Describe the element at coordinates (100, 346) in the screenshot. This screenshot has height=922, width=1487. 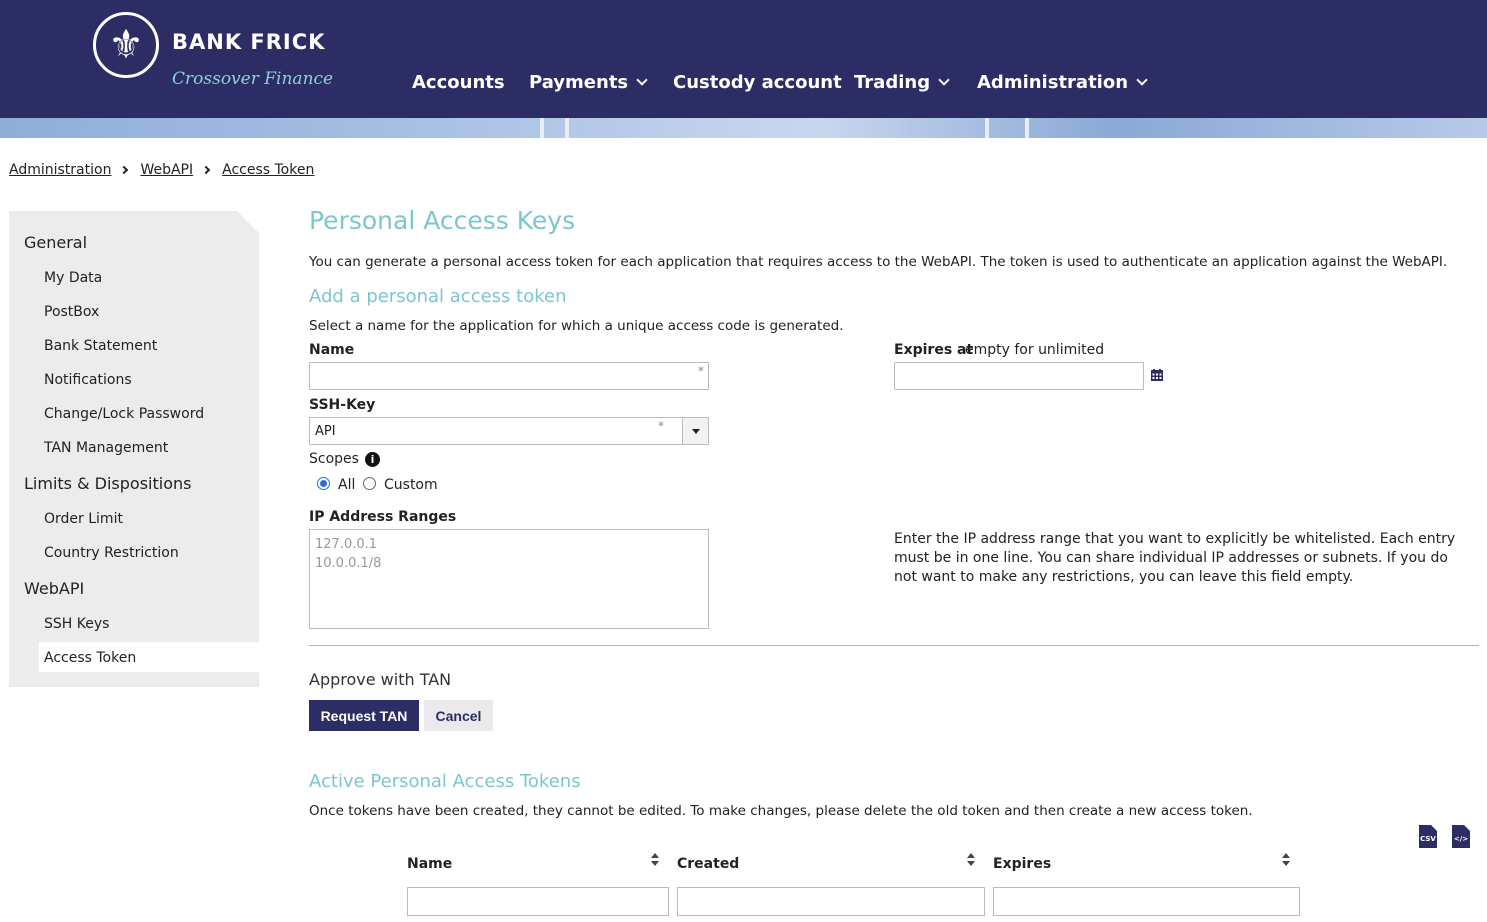
I see `sidebar-item-bank-statement: Bank Statement` at that location.